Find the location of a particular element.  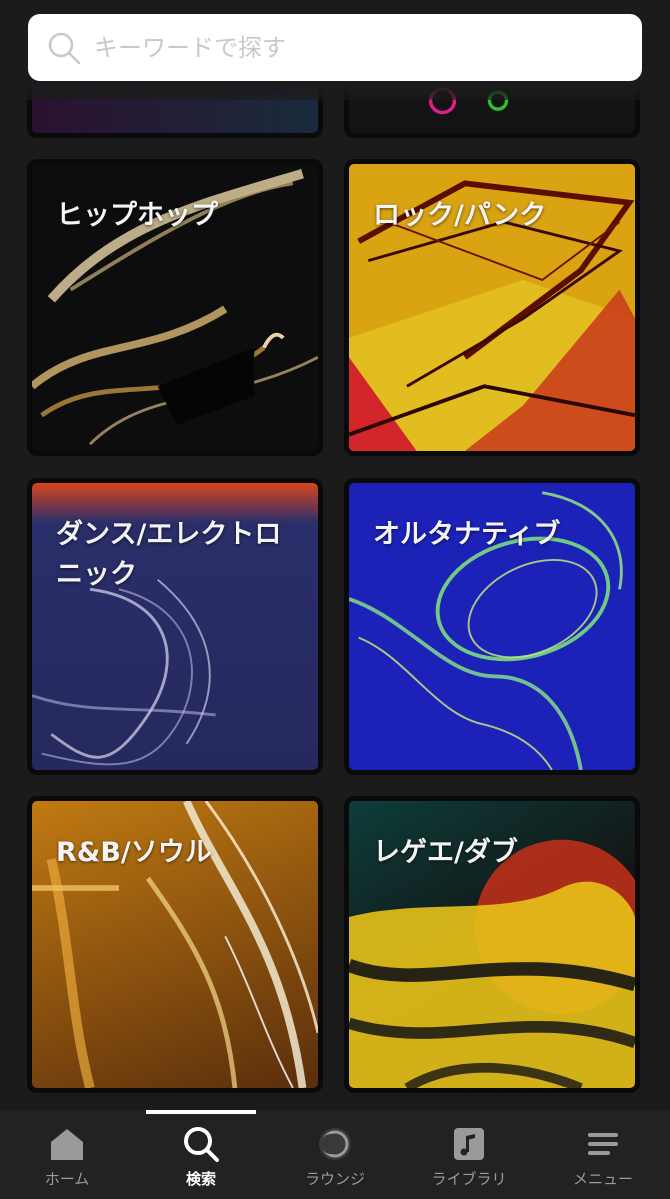

genre-label: ダンス/エレクトロニック is located at coordinates (169, 554).